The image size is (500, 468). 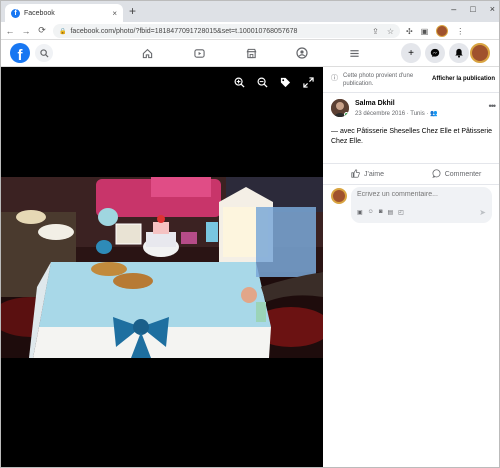 What do you see at coordinates (340, 108) in the screenshot?
I see `author-avatar` at bounding box center [340, 108].